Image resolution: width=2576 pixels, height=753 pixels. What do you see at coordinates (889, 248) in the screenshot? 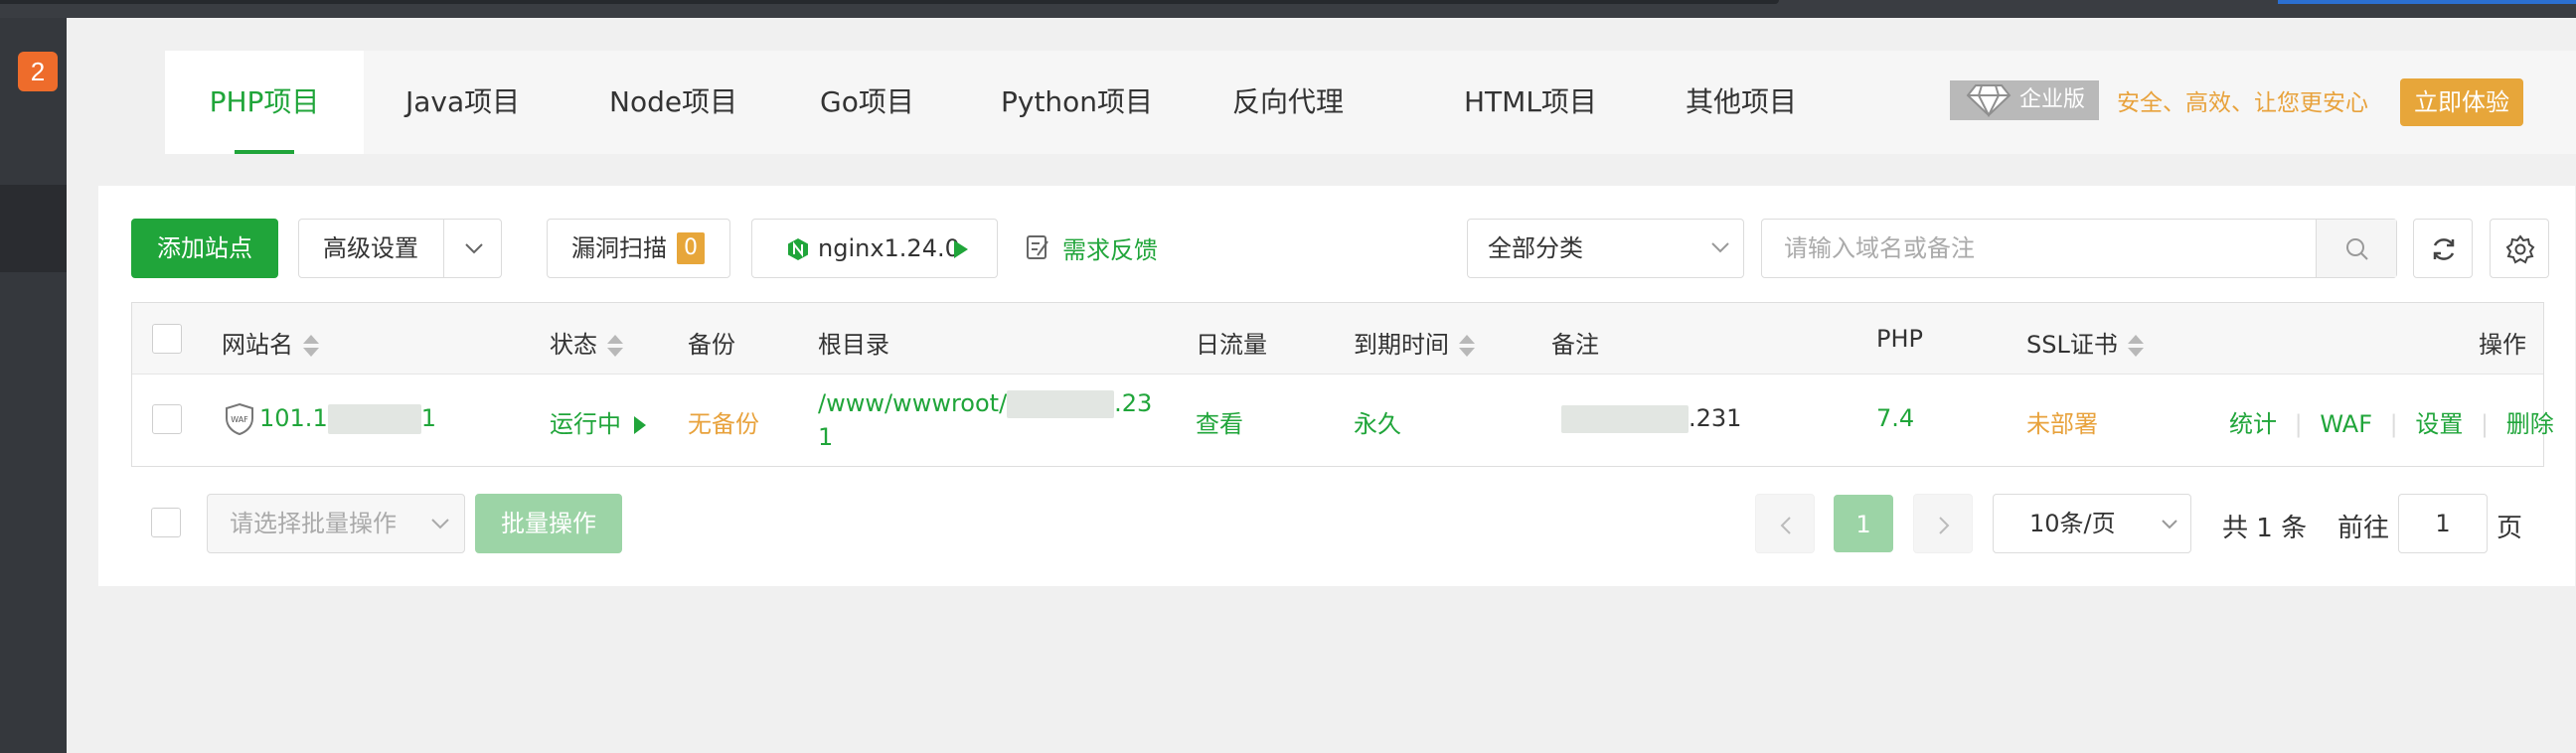
I see `nginx-version-label: nginx1.24.0` at bounding box center [889, 248].